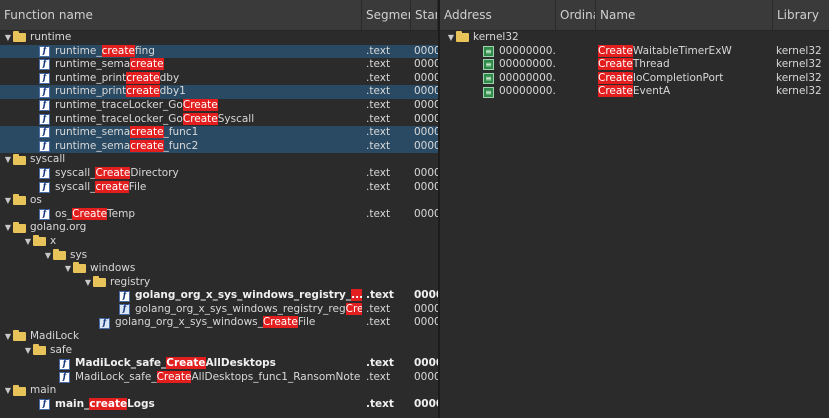 Image resolution: width=829 pixels, height=418 pixels. I want to click on tree-cell: f runtime_printcreatedby, so click(193, 78).